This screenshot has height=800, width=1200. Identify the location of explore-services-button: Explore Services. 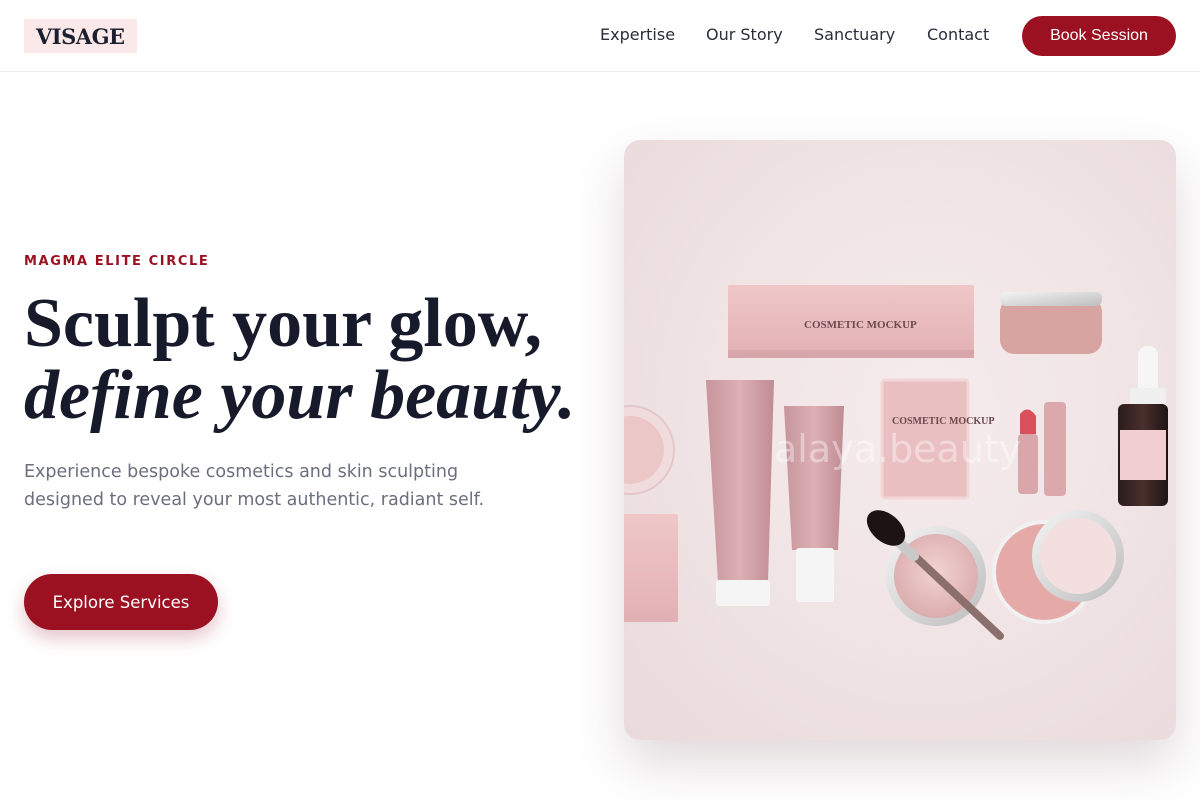
(121, 602).